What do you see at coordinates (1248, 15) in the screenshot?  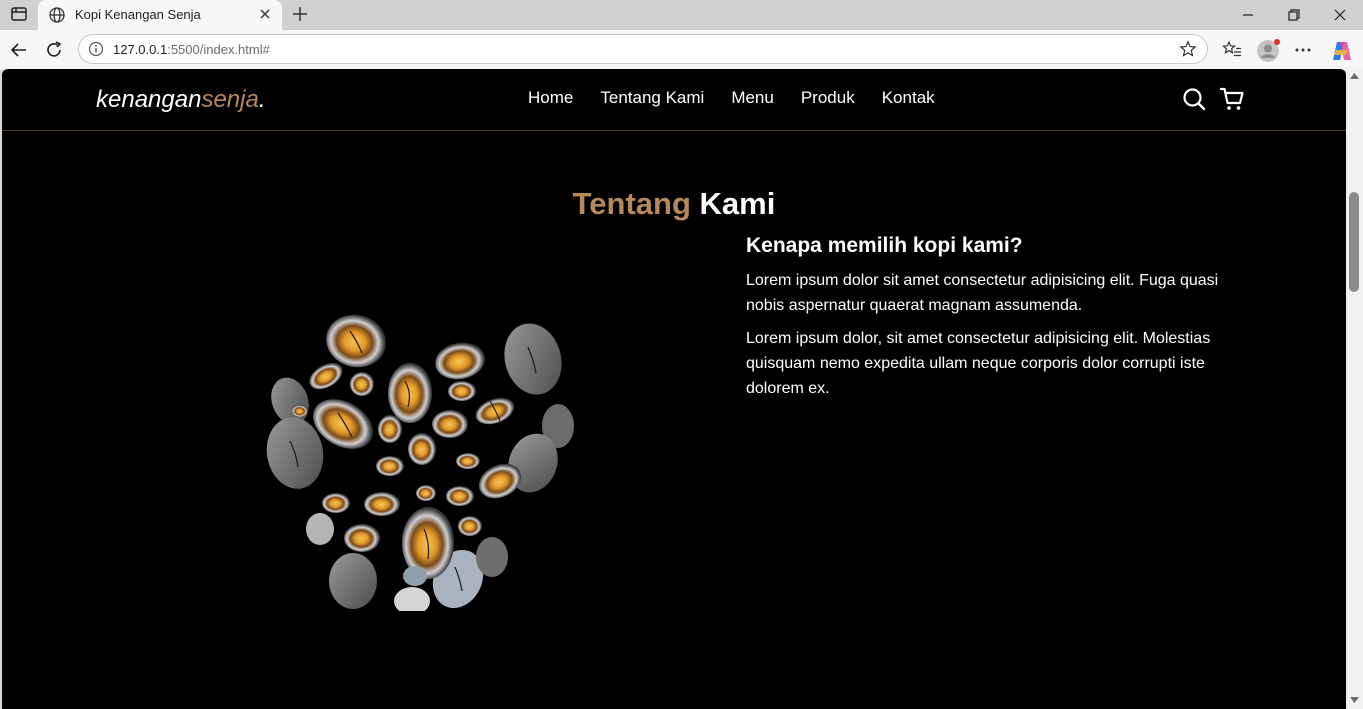 I see `minimize-icon` at bounding box center [1248, 15].